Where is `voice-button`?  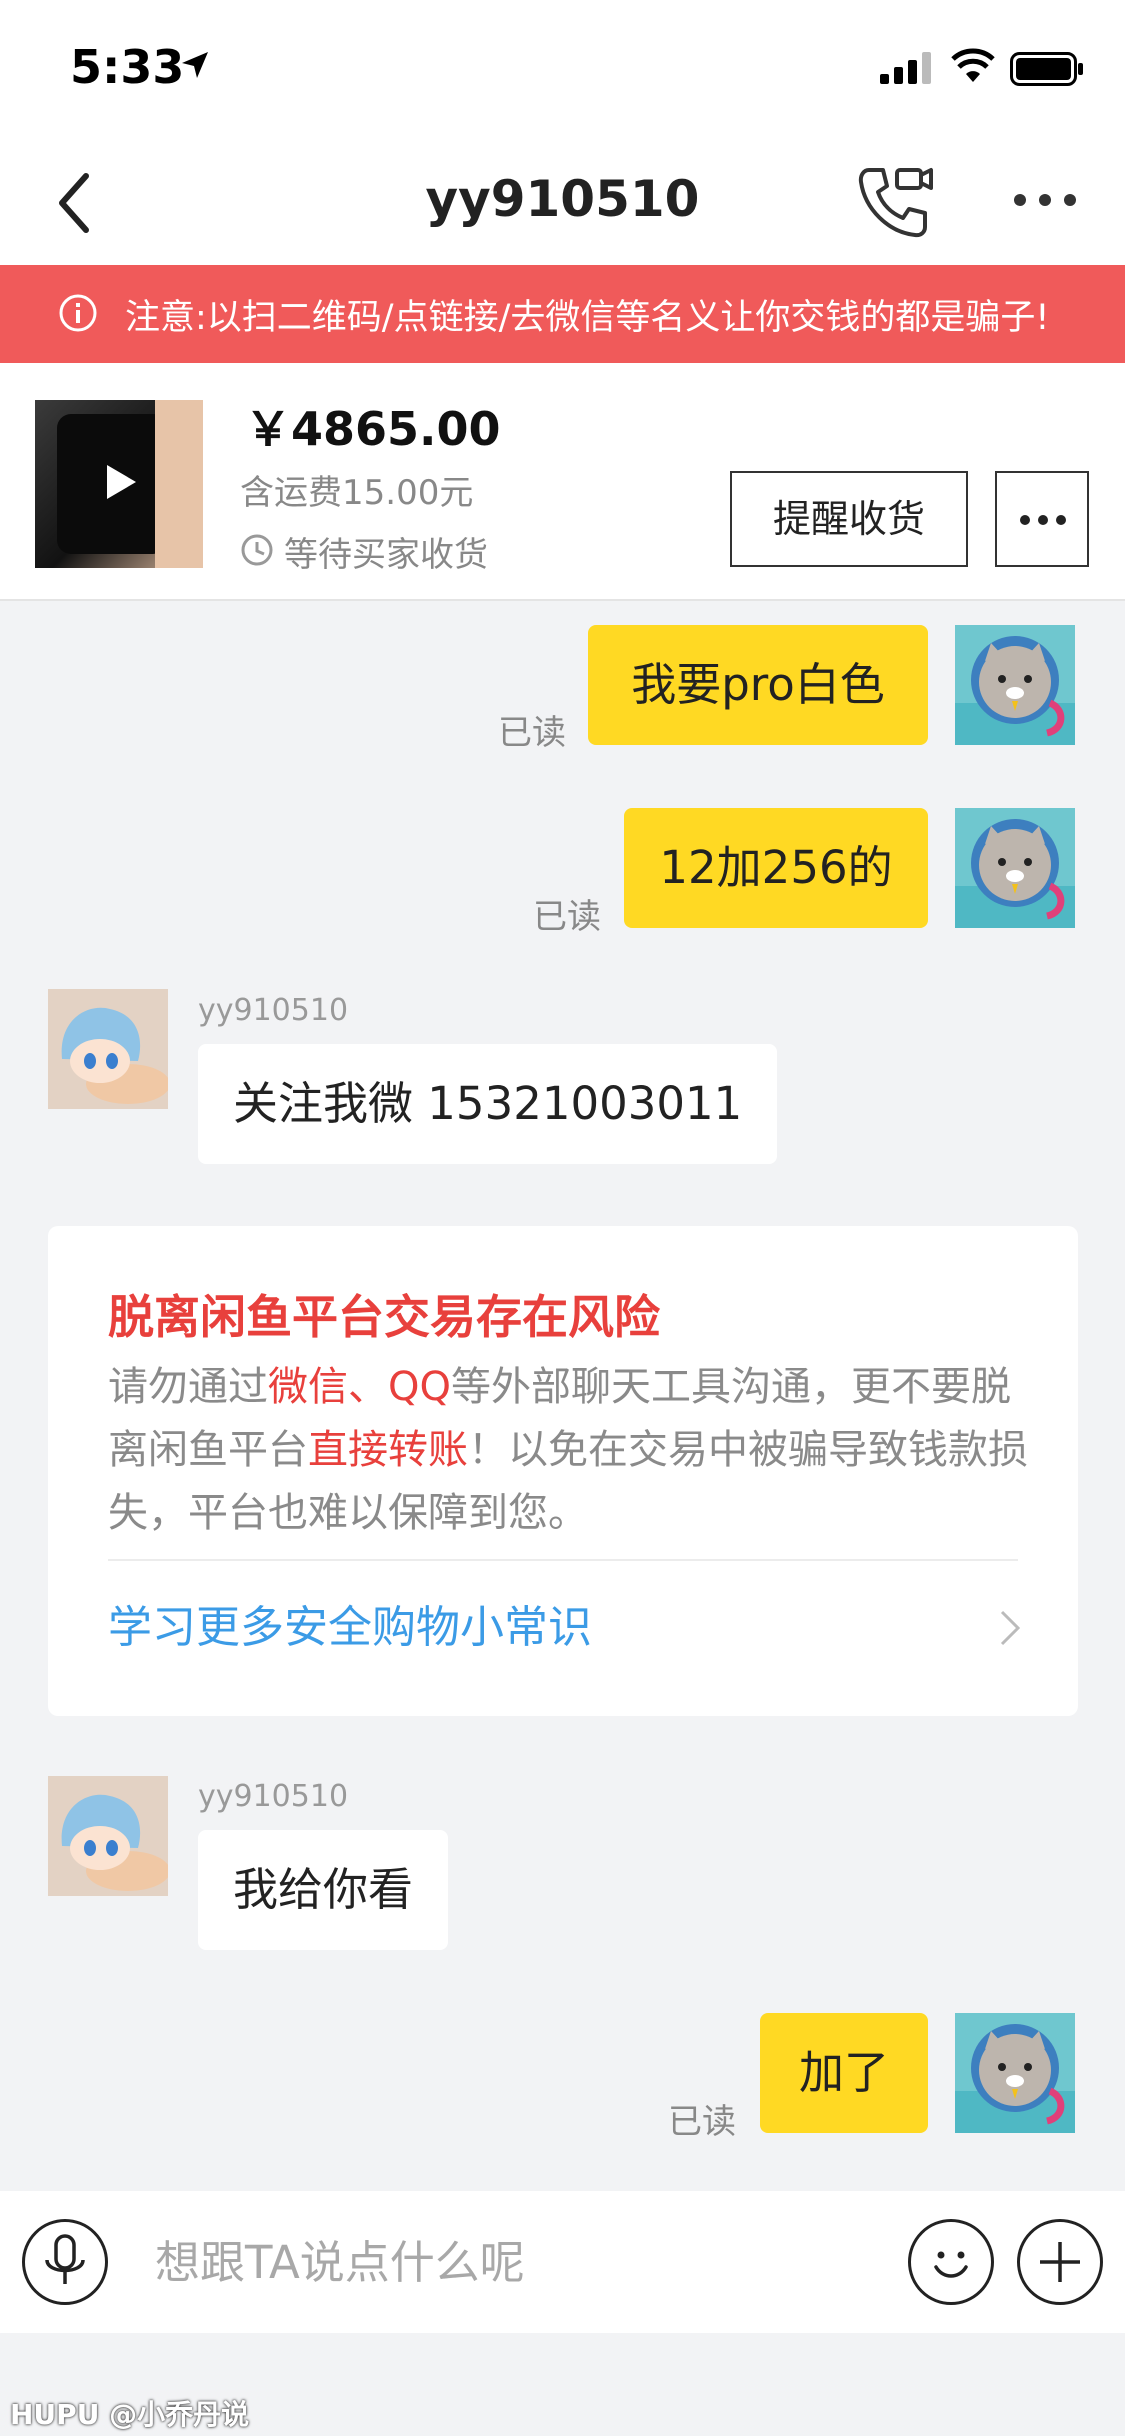 voice-button is located at coordinates (65, 2262).